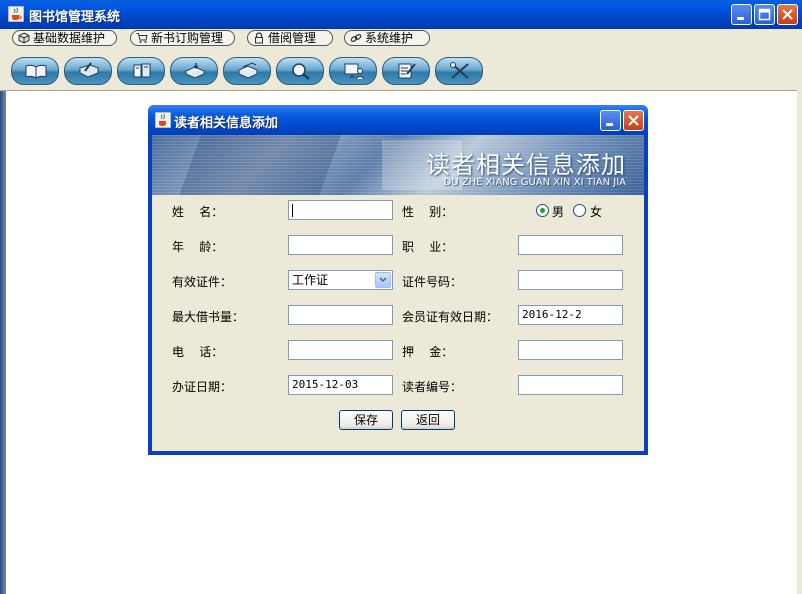  What do you see at coordinates (142, 38) in the screenshot?
I see `cart-icon` at bounding box center [142, 38].